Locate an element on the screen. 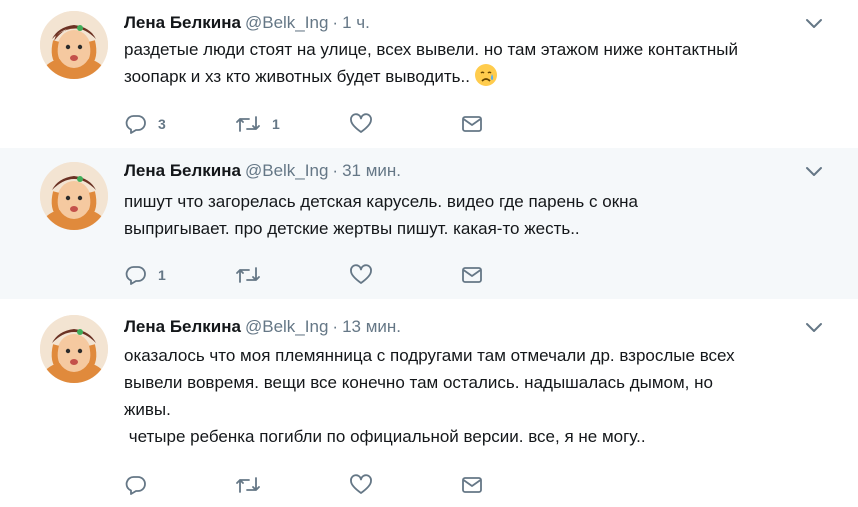  sad-tear-emoji is located at coordinates (486, 75).